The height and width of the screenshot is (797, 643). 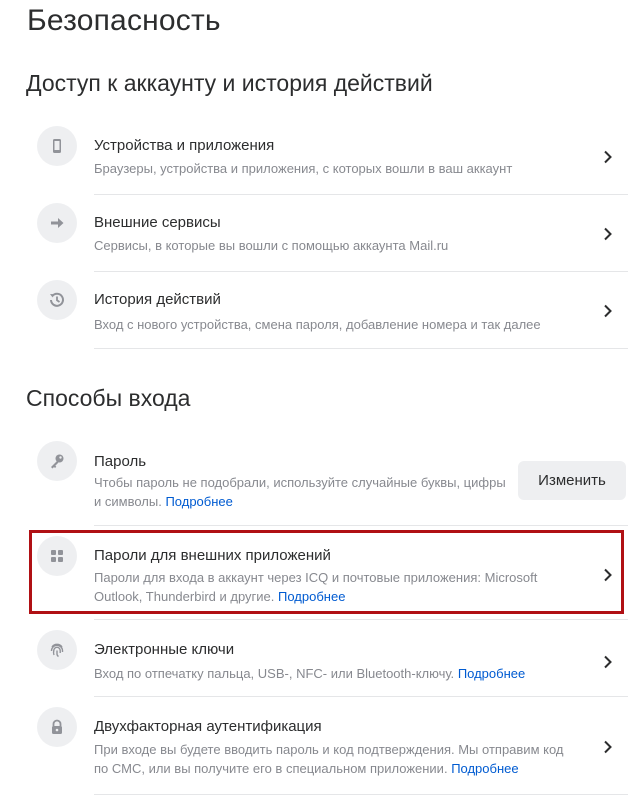 What do you see at coordinates (57, 223) in the screenshot?
I see `arrow-right-icon` at bounding box center [57, 223].